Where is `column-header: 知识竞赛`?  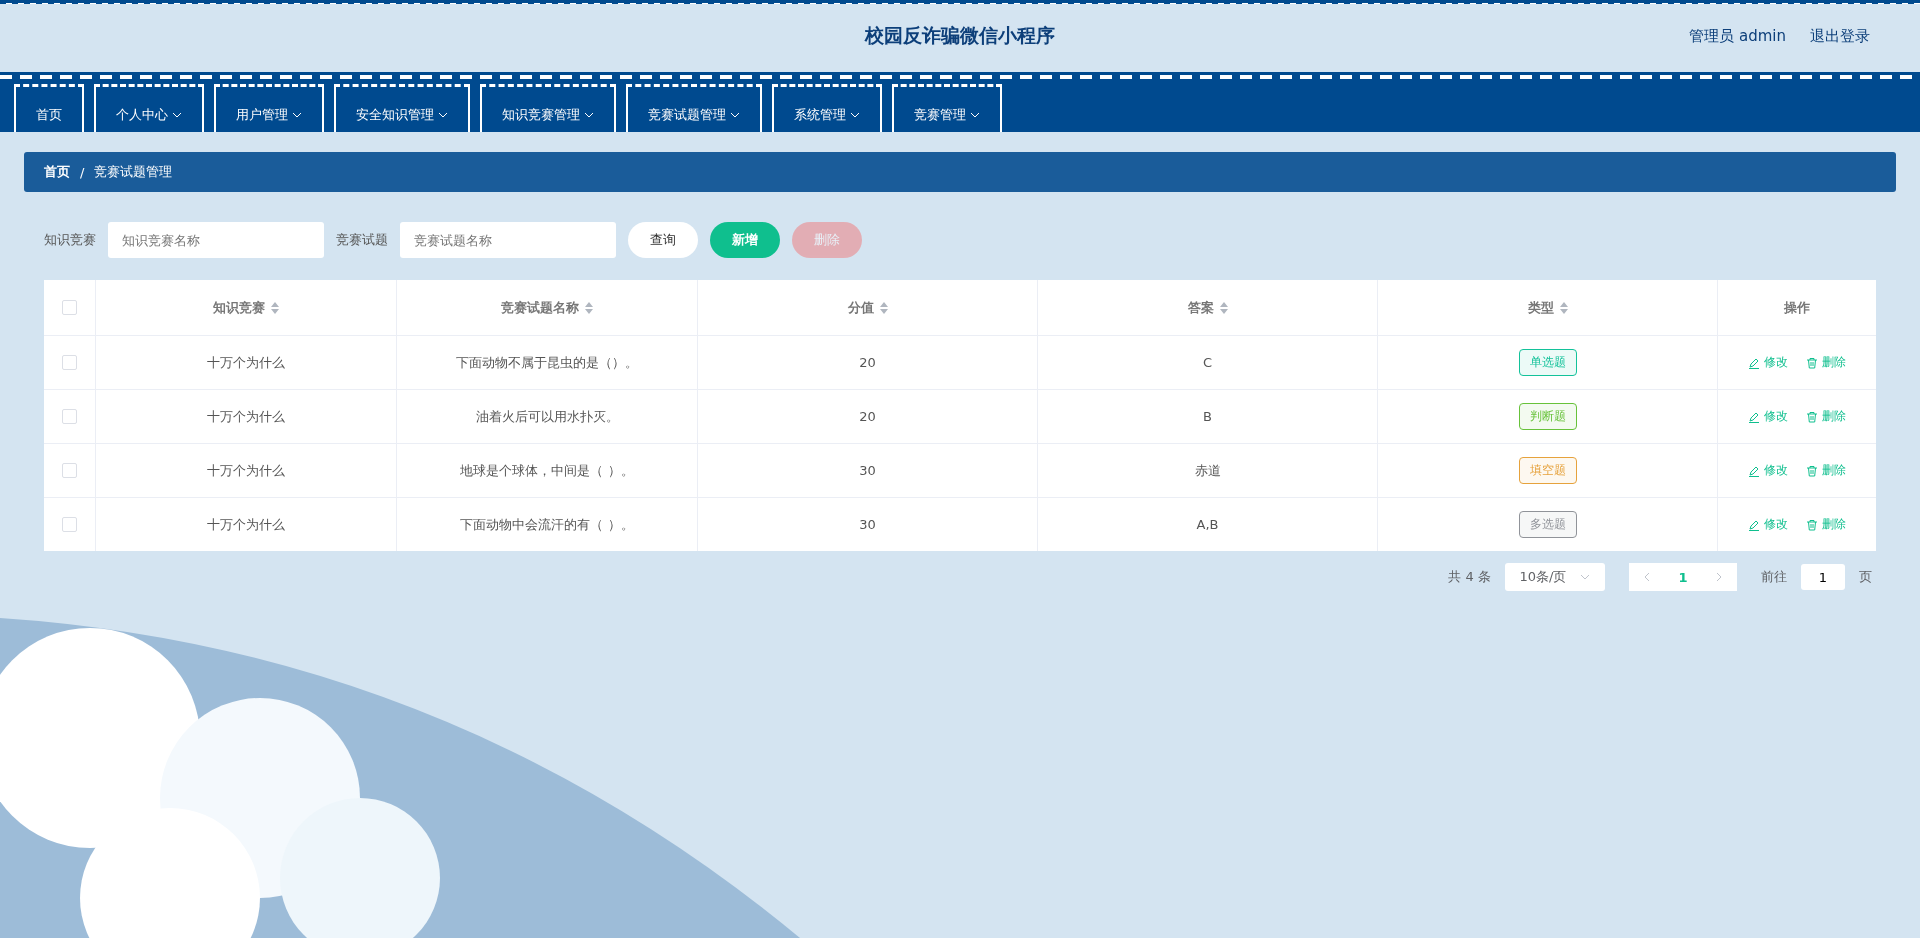
column-header: 知识竞赛 is located at coordinates (239, 307).